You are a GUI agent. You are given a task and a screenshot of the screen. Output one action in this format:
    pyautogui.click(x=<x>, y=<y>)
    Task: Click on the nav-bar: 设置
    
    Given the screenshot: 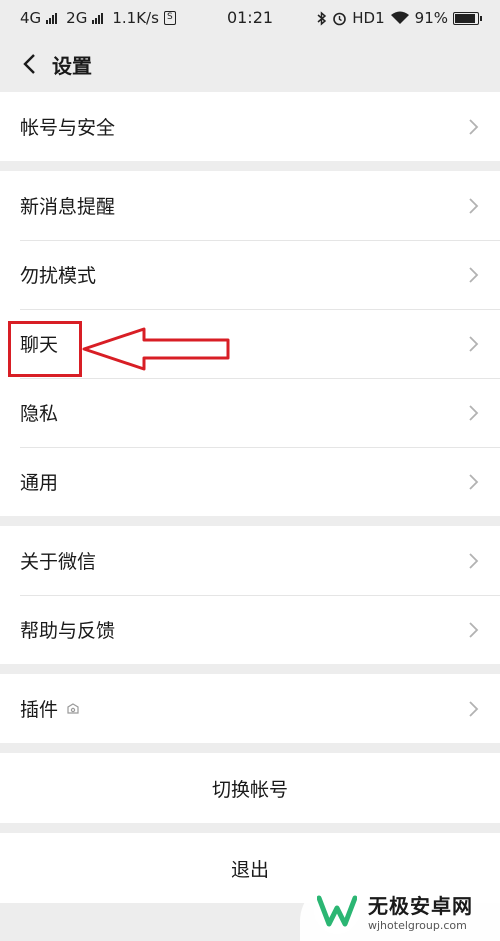 What is the action you would take?
    pyautogui.click(x=250, y=64)
    